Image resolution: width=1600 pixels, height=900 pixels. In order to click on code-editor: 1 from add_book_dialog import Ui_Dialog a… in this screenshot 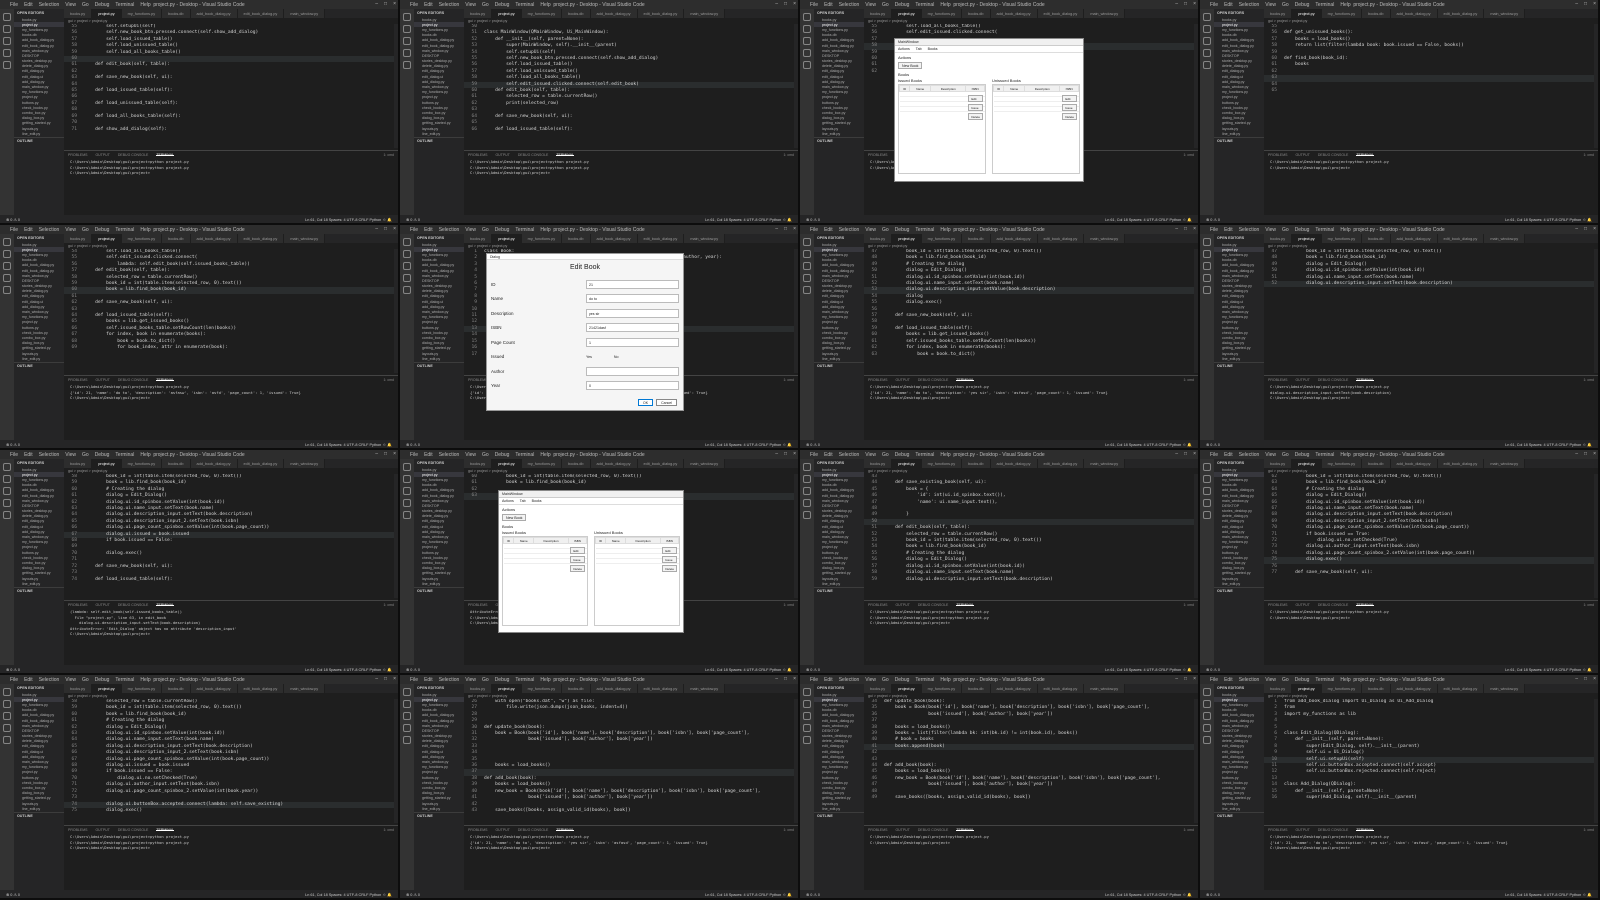, I will do `click(1429, 761)`.